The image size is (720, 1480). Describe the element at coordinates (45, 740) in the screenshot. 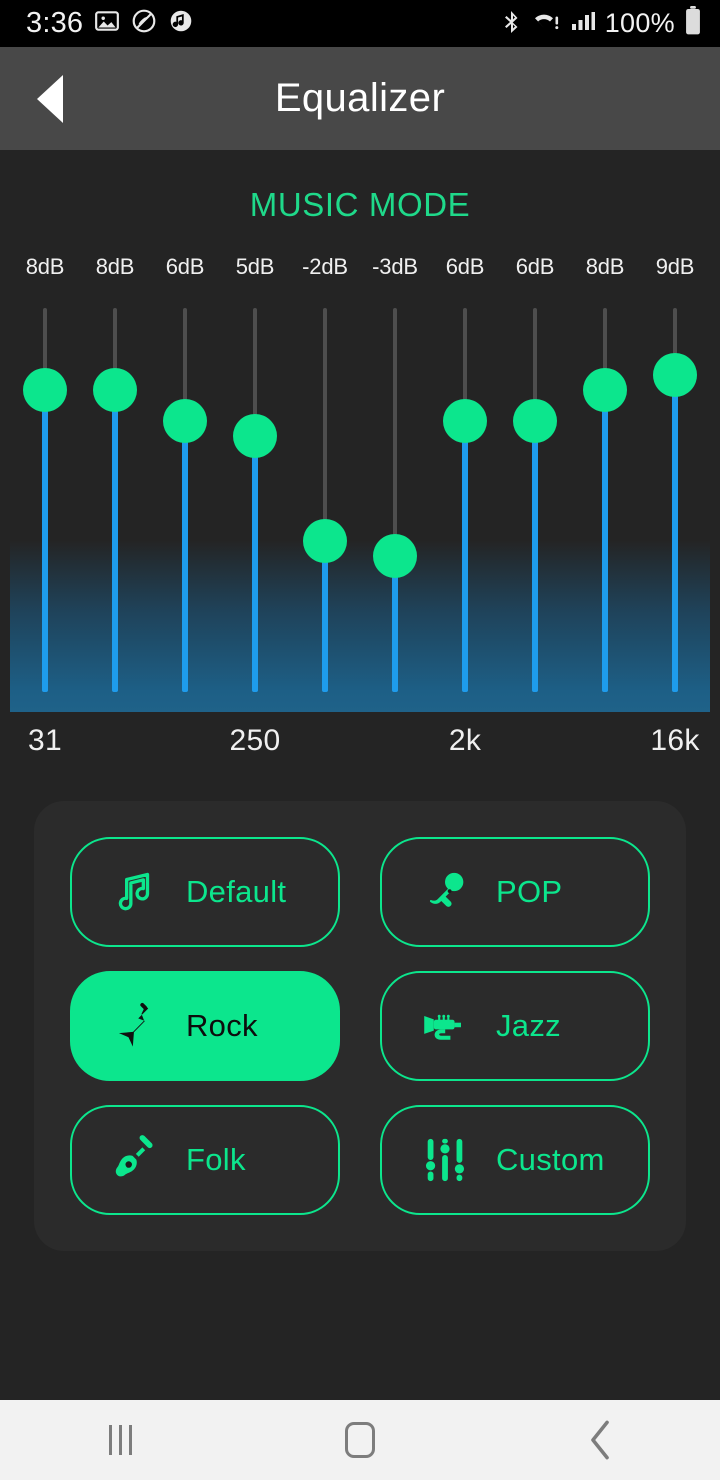

I see `frequency-label: 31` at that location.